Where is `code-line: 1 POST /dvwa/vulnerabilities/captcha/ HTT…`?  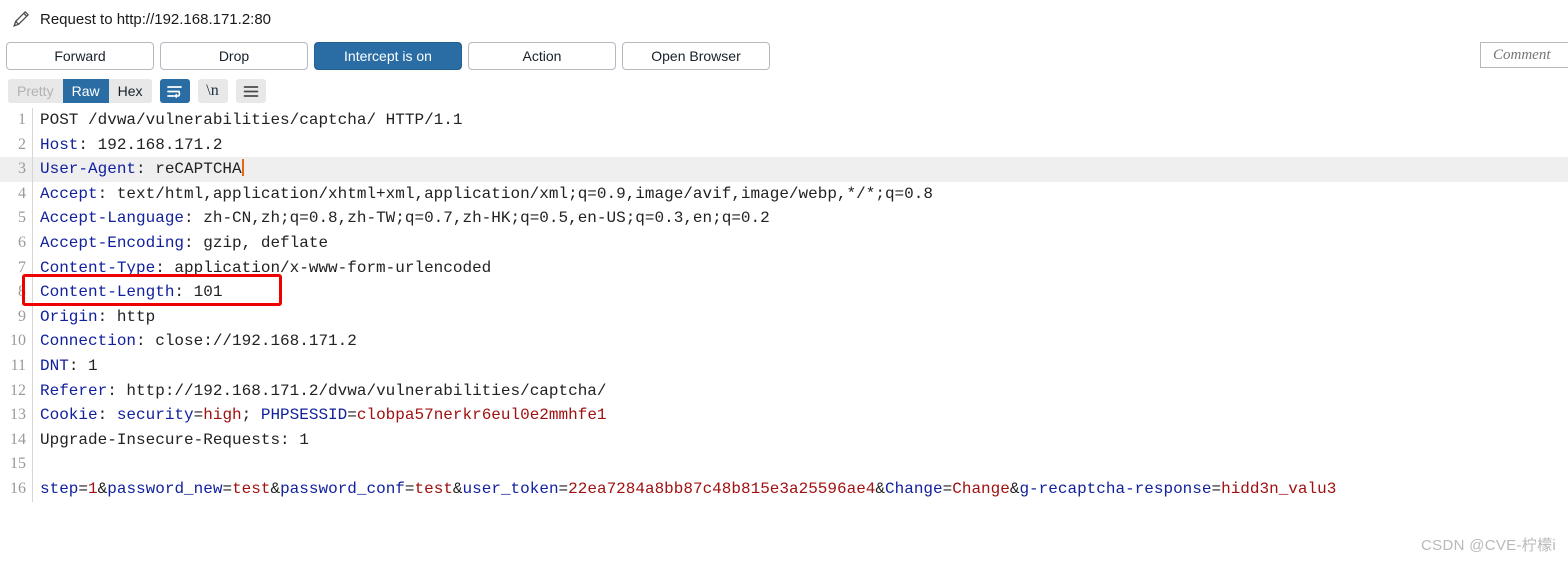
code-line: 1 POST /dvwa/vulnerabilities/captcha/ HTT… is located at coordinates (784, 120).